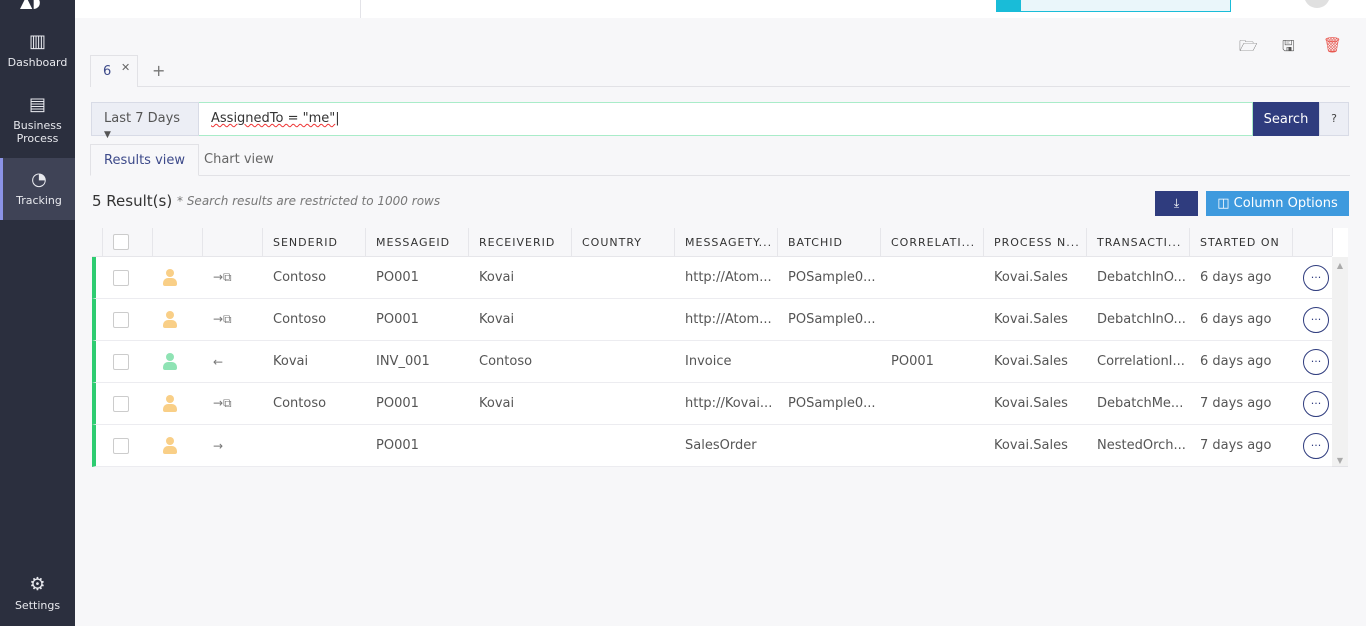  Describe the element at coordinates (497, 319) in the screenshot. I see `table-cell: Kovai` at that location.